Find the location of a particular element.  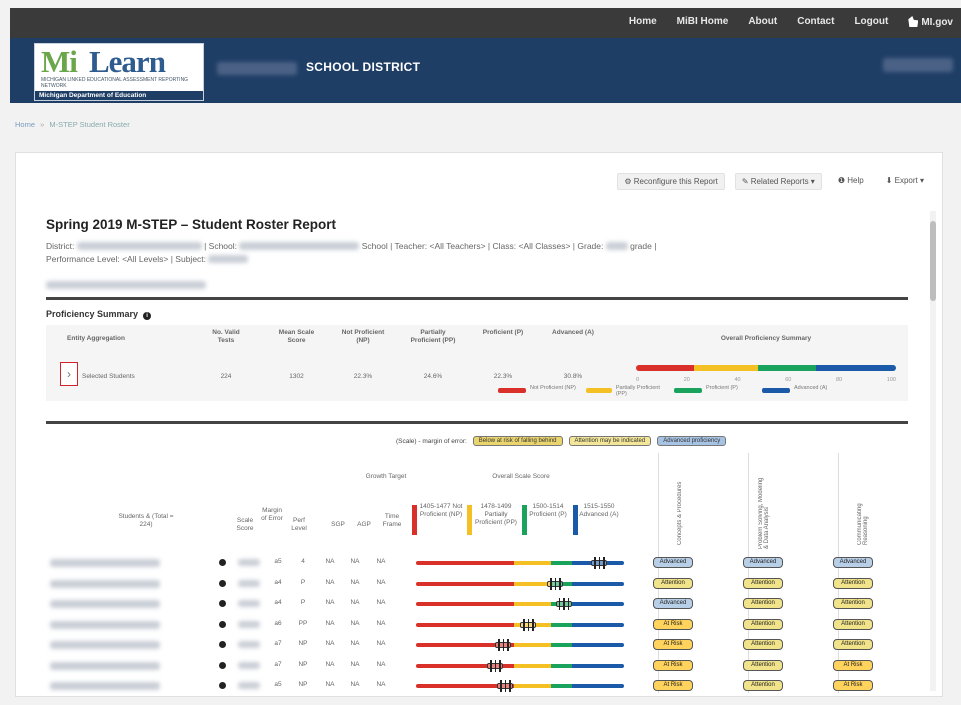

export-button: ⬇ Export ▾ is located at coordinates (905, 181).